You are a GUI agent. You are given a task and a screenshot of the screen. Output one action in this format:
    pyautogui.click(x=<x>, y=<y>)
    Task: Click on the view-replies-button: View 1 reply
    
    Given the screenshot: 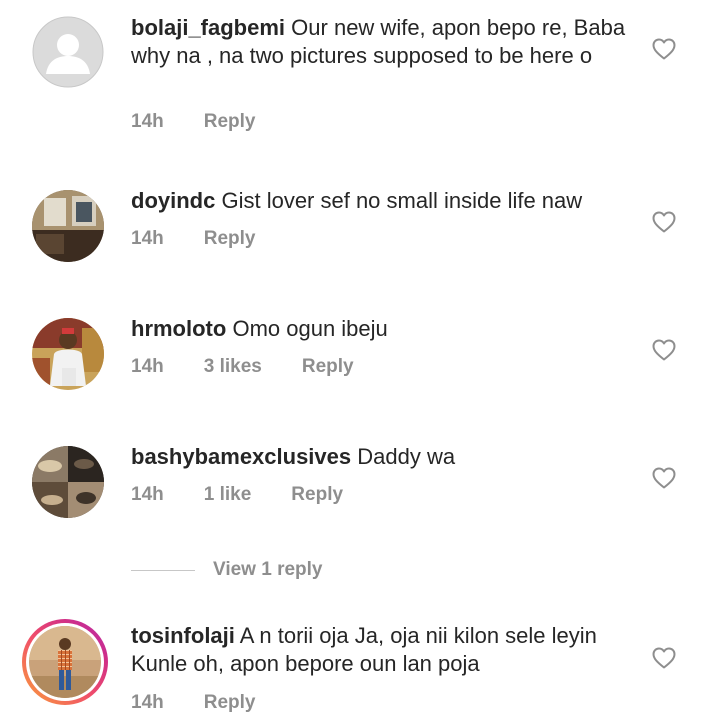 What is the action you would take?
    pyautogui.click(x=227, y=570)
    